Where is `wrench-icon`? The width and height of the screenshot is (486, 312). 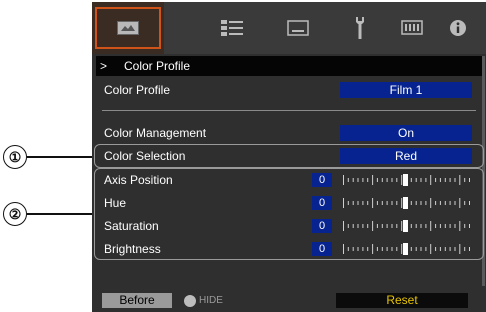
wrench-icon is located at coordinates (360, 28).